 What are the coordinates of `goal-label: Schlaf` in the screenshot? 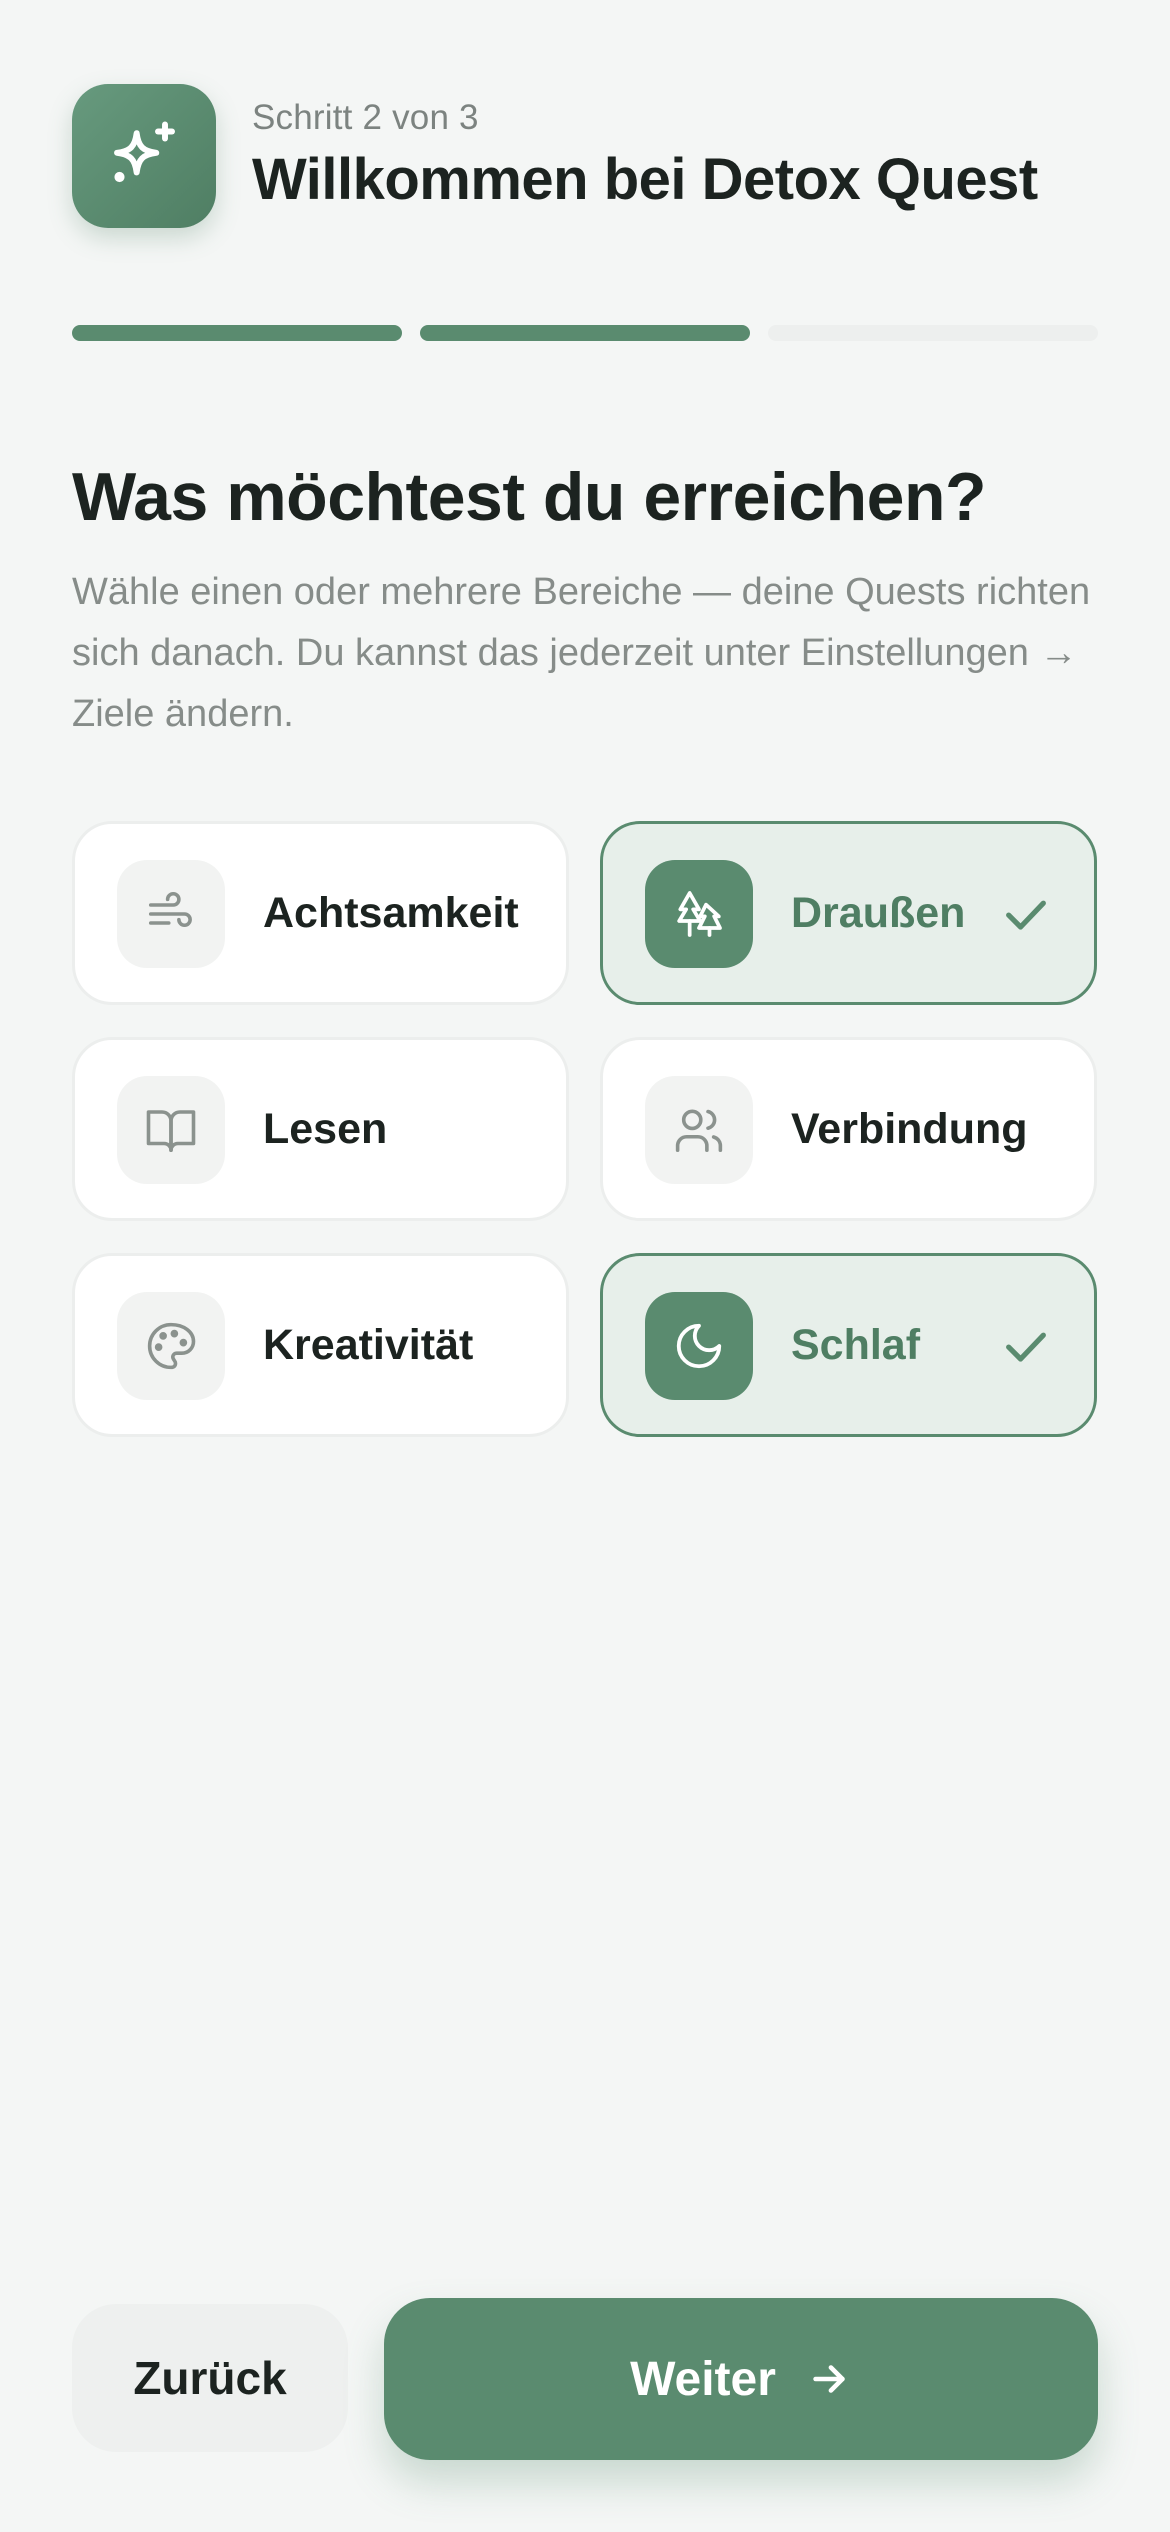 It's located at (856, 1344).